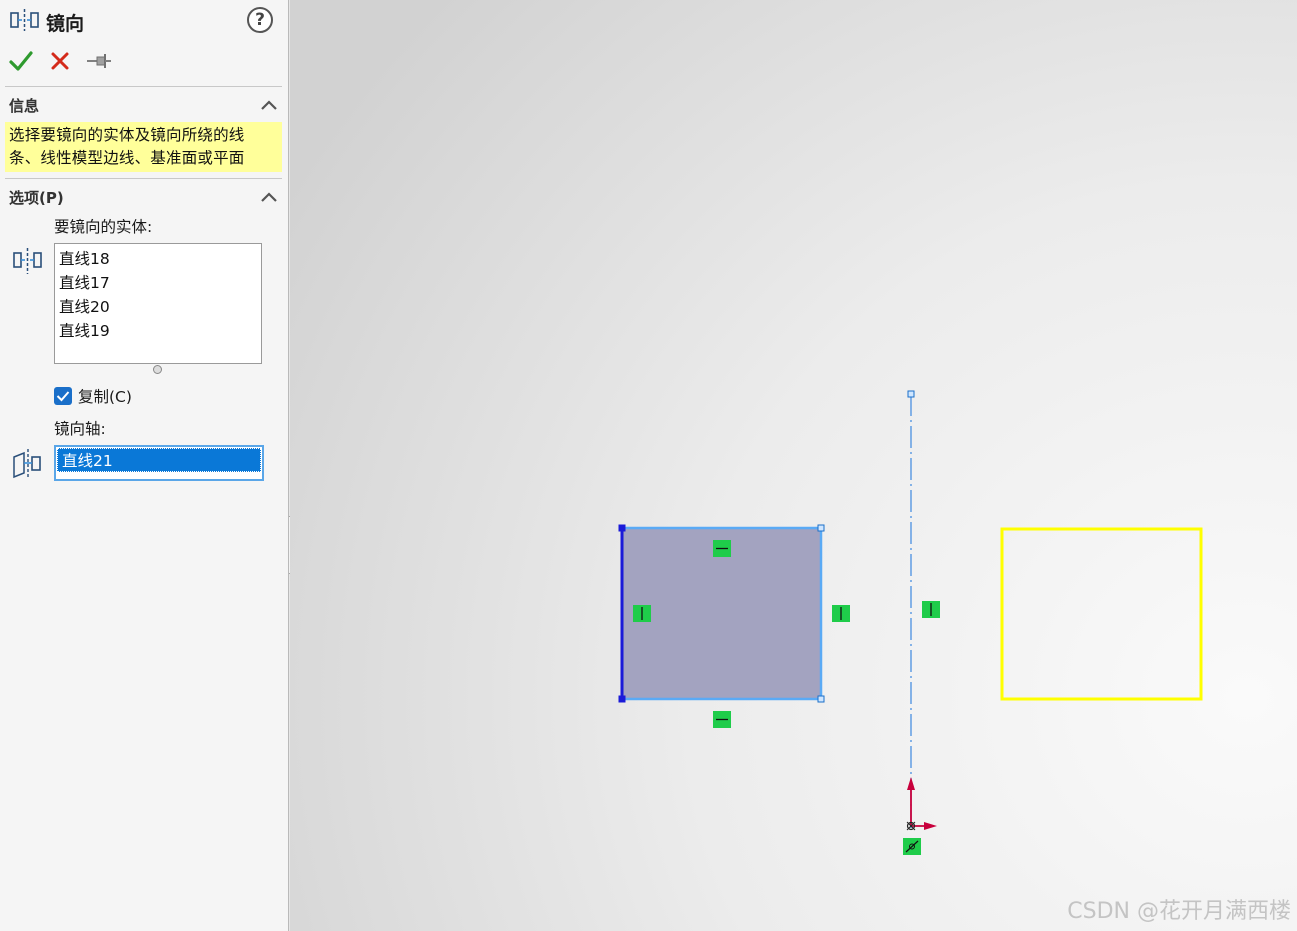 The height and width of the screenshot is (931, 1297). What do you see at coordinates (158, 331) in the screenshot?
I see `list-item: 直线19` at bounding box center [158, 331].